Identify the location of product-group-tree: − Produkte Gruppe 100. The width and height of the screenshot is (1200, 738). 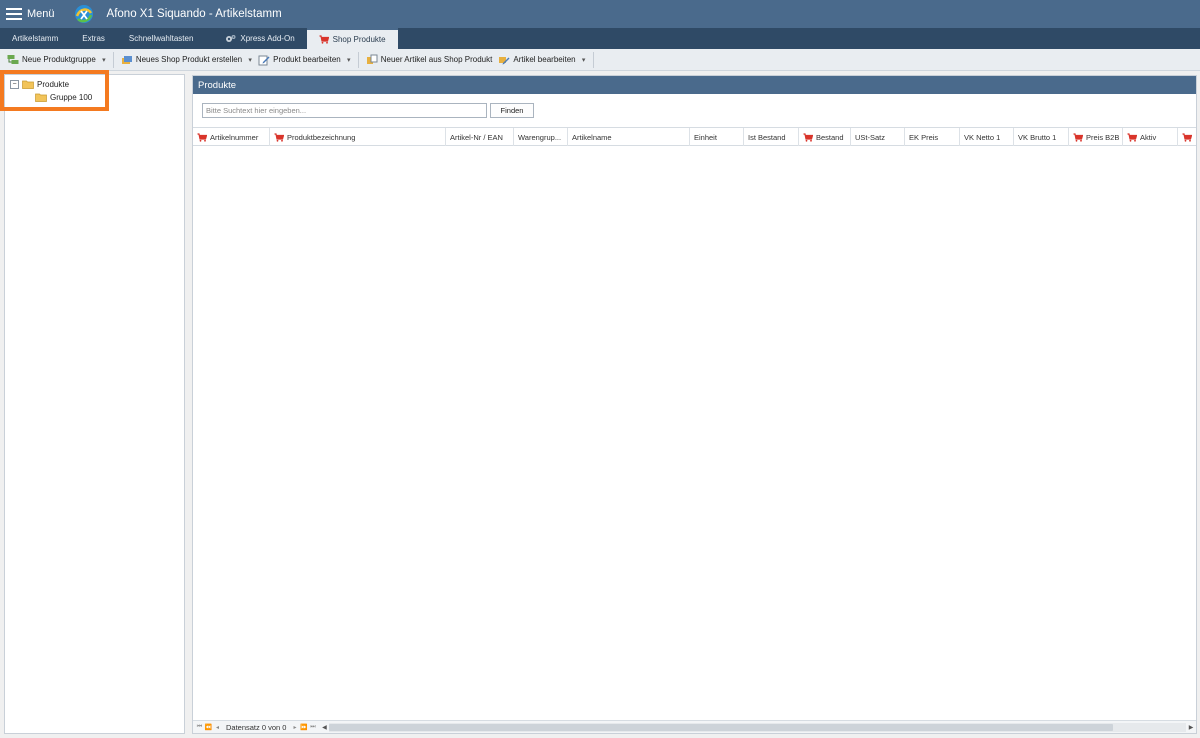
(94, 404).